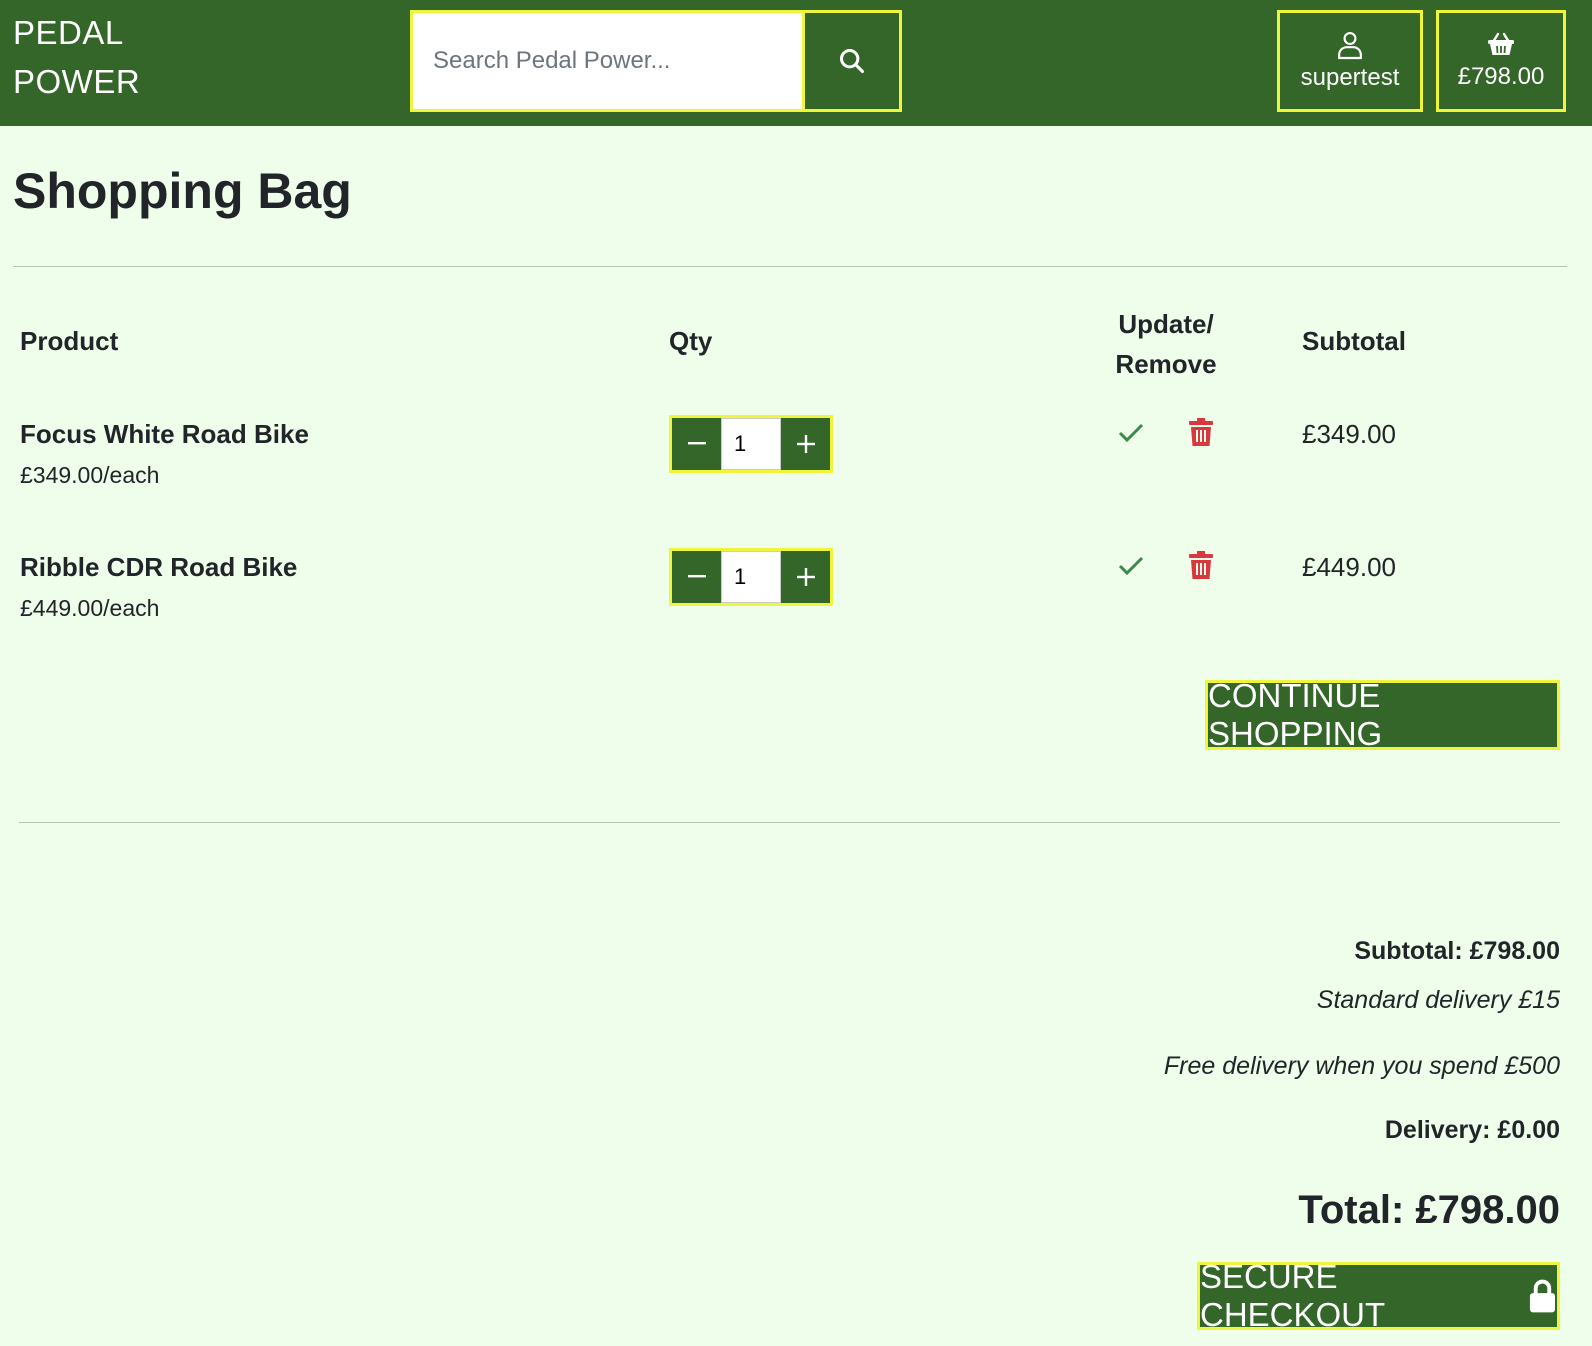 The width and height of the screenshot is (1592, 1346). I want to click on page-title: Shopping Bag, so click(182, 191).